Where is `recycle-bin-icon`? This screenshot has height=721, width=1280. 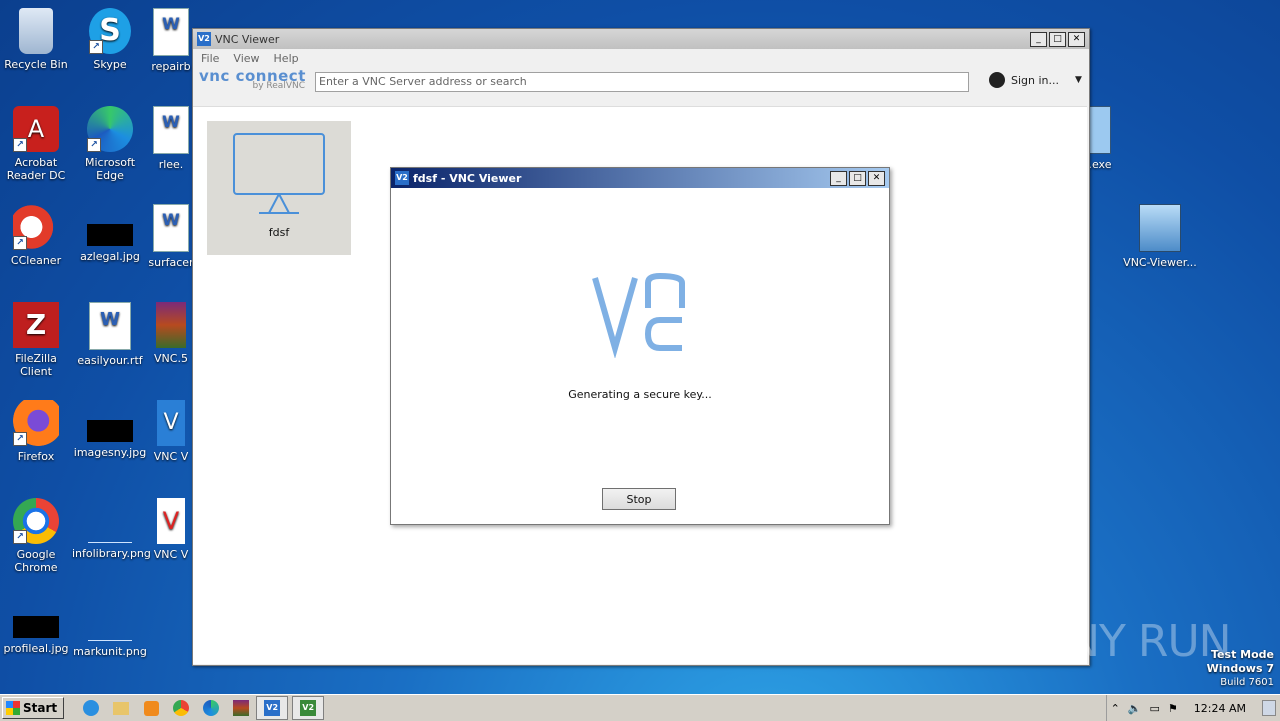 recycle-bin-icon is located at coordinates (36, 31).